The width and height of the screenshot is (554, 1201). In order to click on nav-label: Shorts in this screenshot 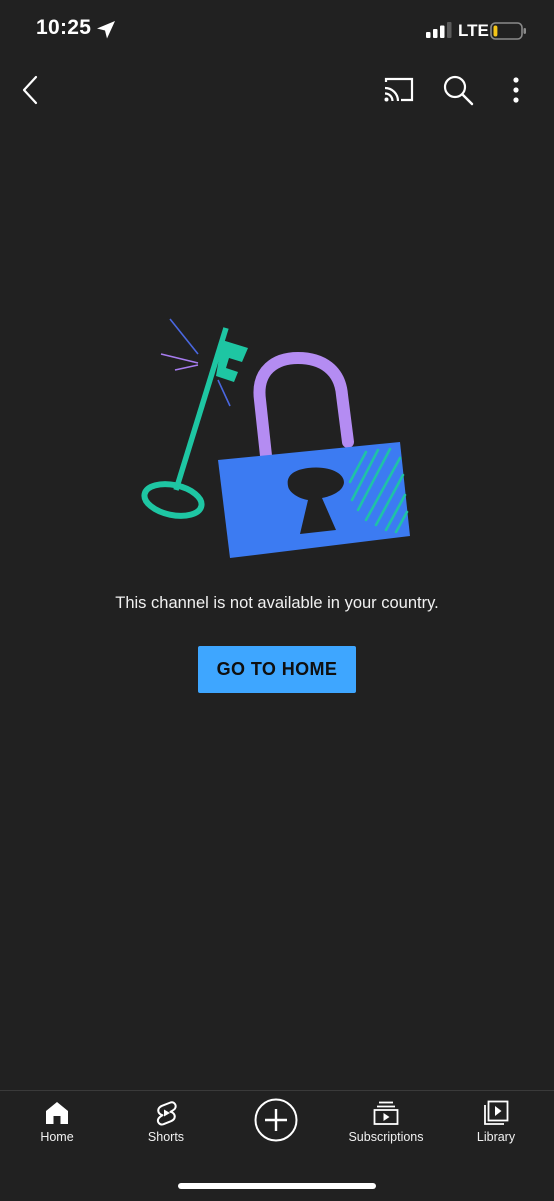, I will do `click(166, 1137)`.